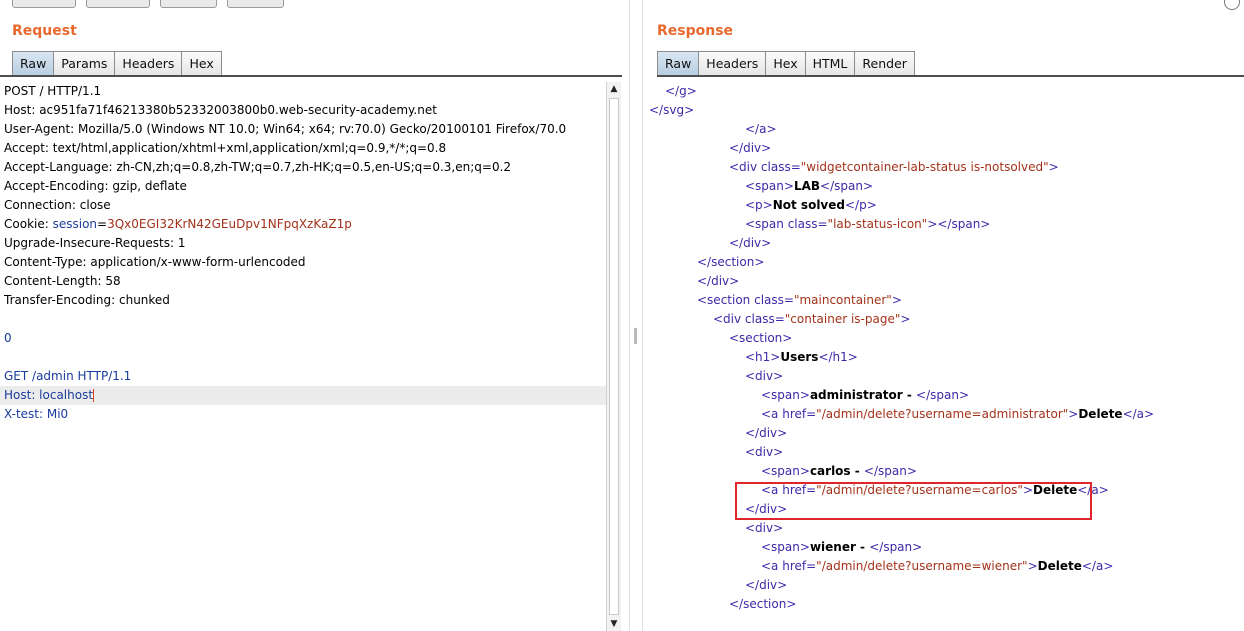 The image size is (1244, 631). I want to click on request-scroll-thumb, so click(614, 356).